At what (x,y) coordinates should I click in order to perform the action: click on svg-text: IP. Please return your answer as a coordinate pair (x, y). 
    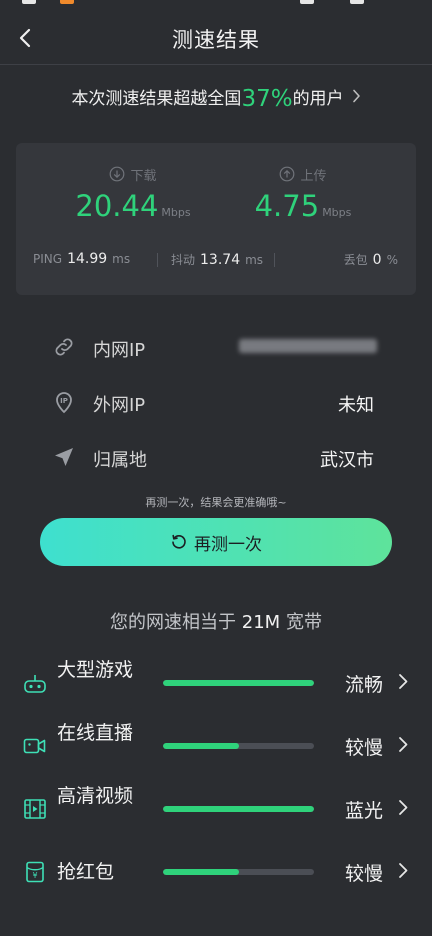
    Looking at the image, I should click on (64, 401).